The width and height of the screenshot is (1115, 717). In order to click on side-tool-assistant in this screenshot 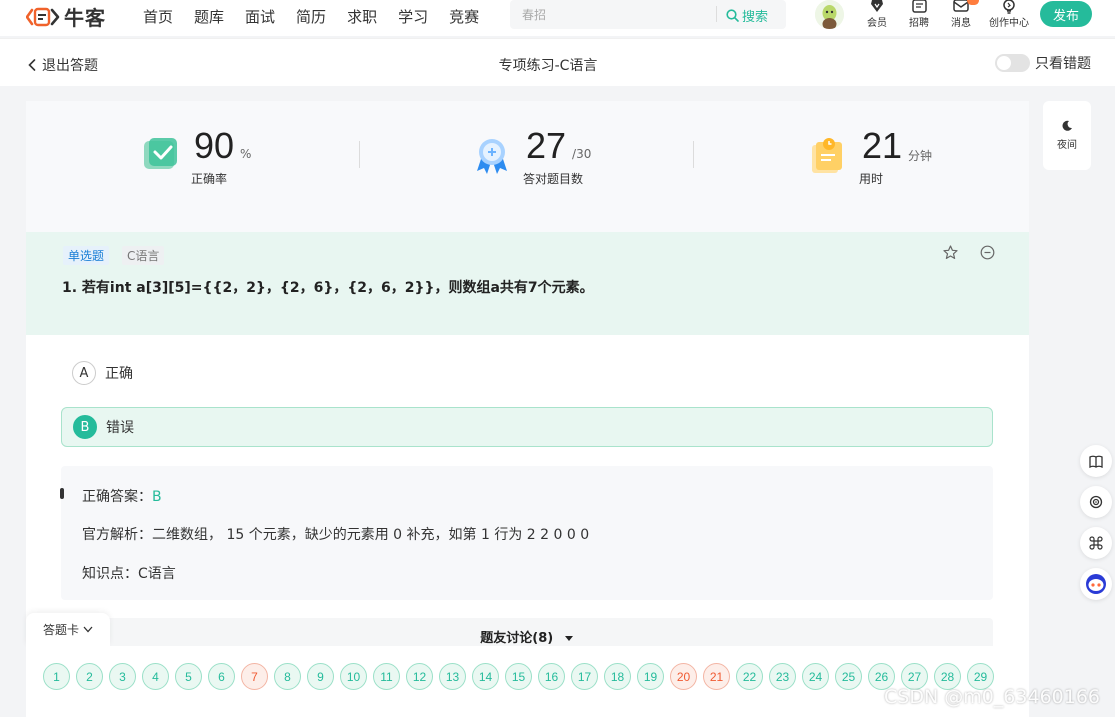, I will do `click(1096, 584)`.